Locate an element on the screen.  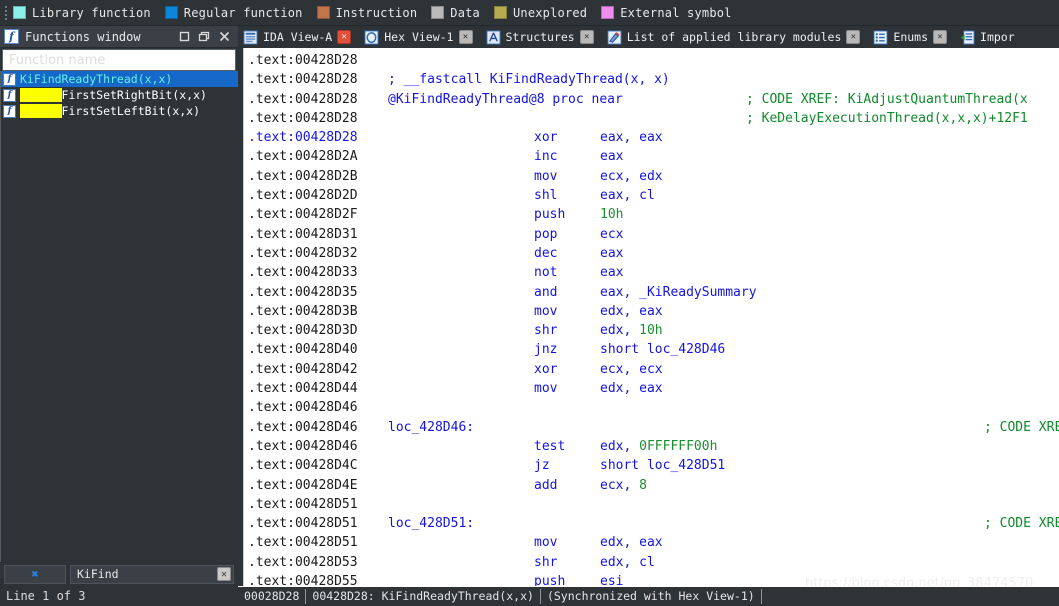
instruction-operands: eax, _KiReadySummary is located at coordinates (678, 292).